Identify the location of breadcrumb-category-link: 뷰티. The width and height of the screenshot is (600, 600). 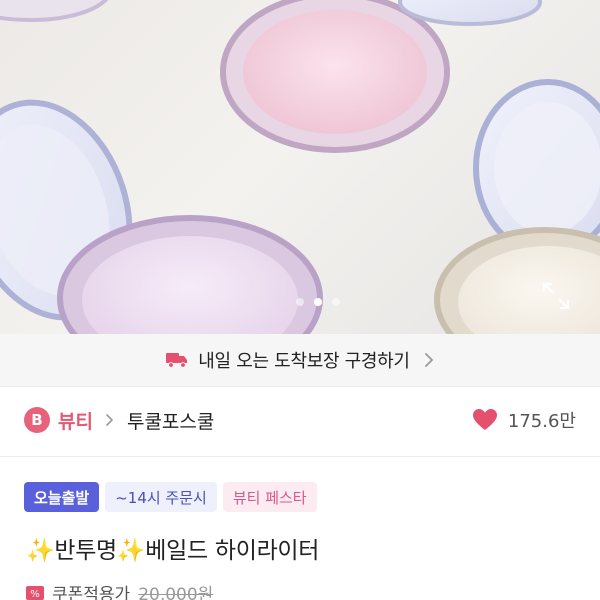
(75, 420).